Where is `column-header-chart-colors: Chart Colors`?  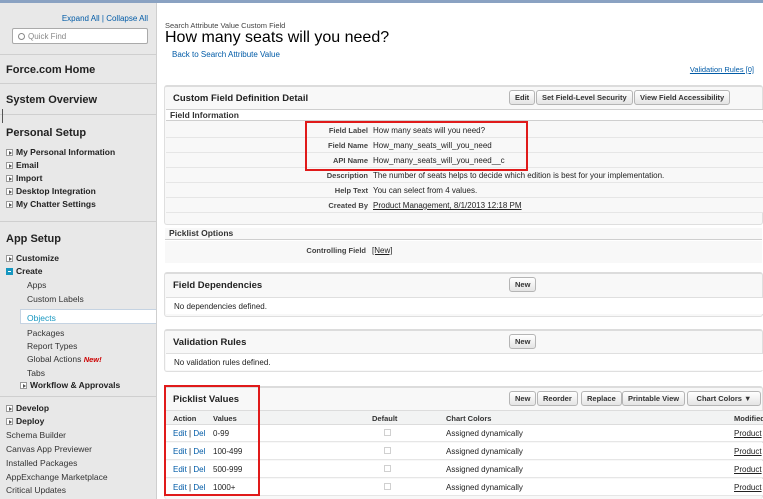
column-header-chart-colors: Chart Colors is located at coordinates (469, 418).